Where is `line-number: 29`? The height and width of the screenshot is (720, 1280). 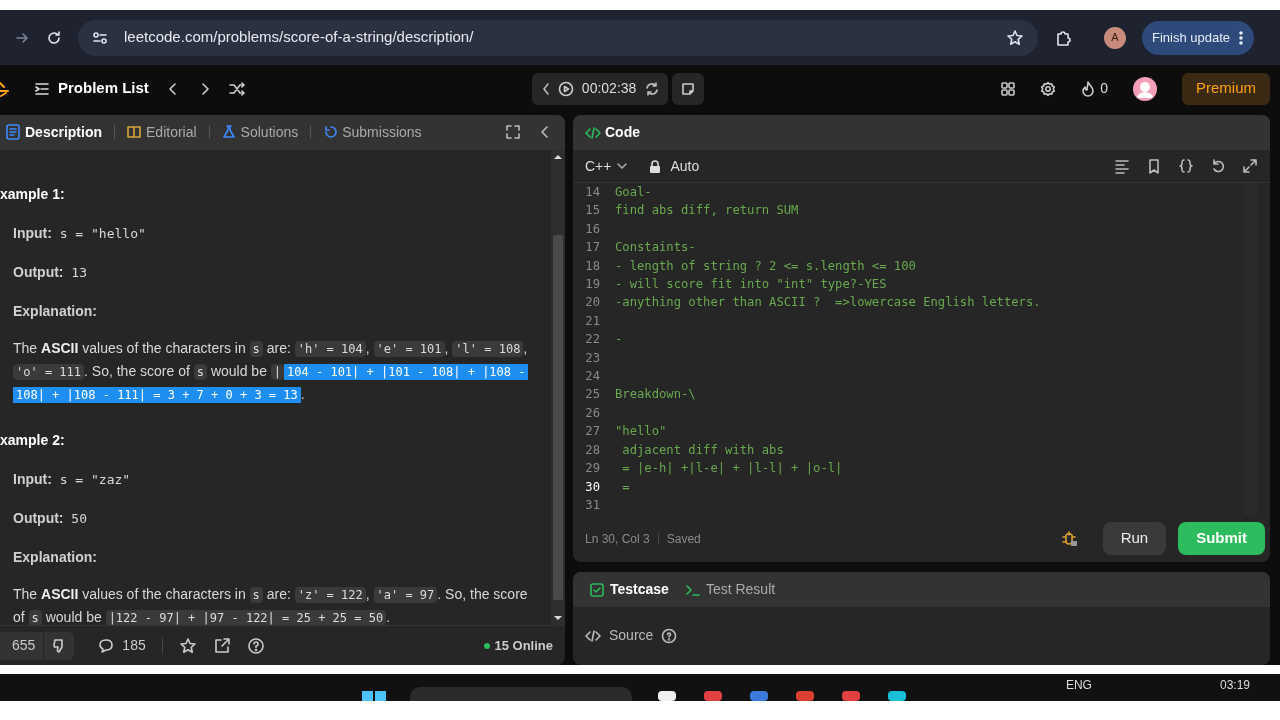
line-number: 29 is located at coordinates (592, 469).